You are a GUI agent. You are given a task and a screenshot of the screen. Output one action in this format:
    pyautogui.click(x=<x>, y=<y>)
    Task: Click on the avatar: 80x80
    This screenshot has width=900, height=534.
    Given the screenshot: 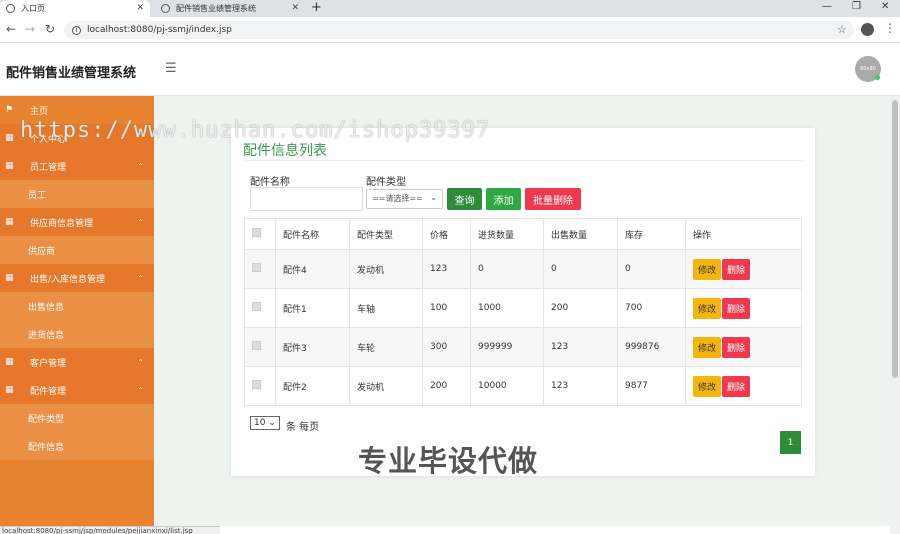 What is the action you would take?
    pyautogui.click(x=868, y=69)
    